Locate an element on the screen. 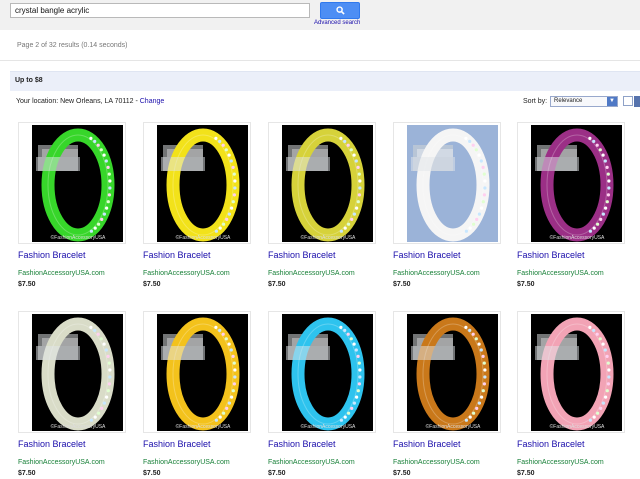 This screenshot has height=479, width=640. chevron-down-icon: ▼ is located at coordinates (612, 101).